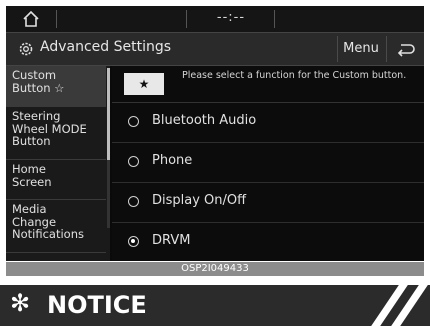  Describe the element at coordinates (215, 305) in the screenshot. I see `notice-banner: ✻ NOTICE` at that location.